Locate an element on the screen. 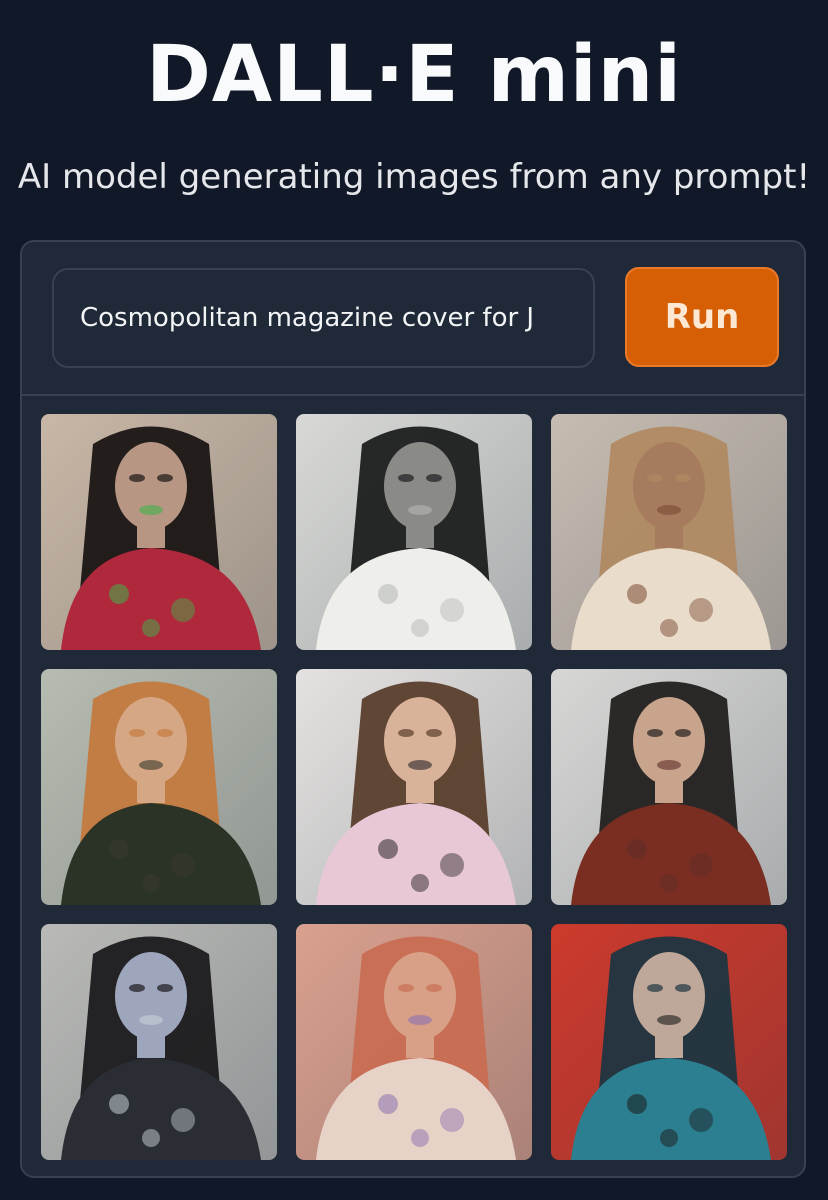 The width and height of the screenshot is (828, 1200). prompt-input is located at coordinates (323, 318).